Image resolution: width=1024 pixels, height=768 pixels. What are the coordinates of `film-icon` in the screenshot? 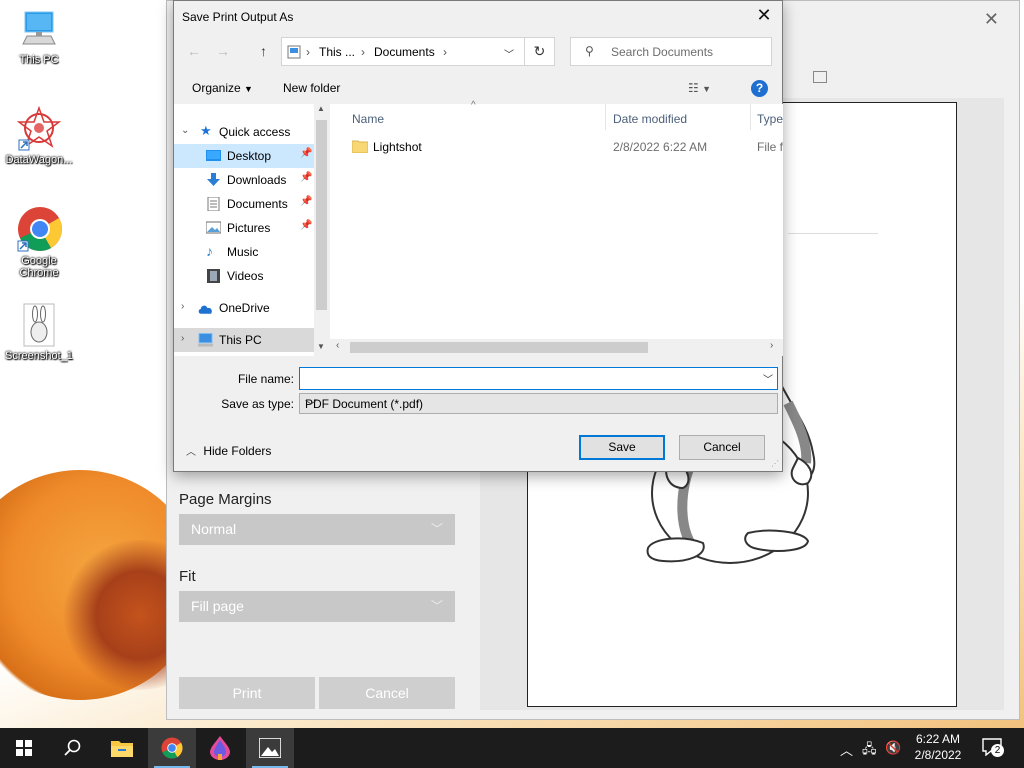 It's located at (213, 276).